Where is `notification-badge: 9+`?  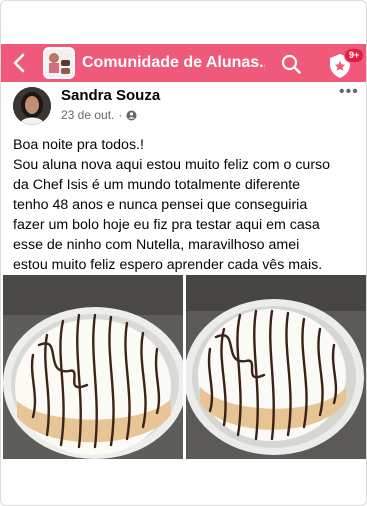
notification-badge: 9+ is located at coordinates (354, 55).